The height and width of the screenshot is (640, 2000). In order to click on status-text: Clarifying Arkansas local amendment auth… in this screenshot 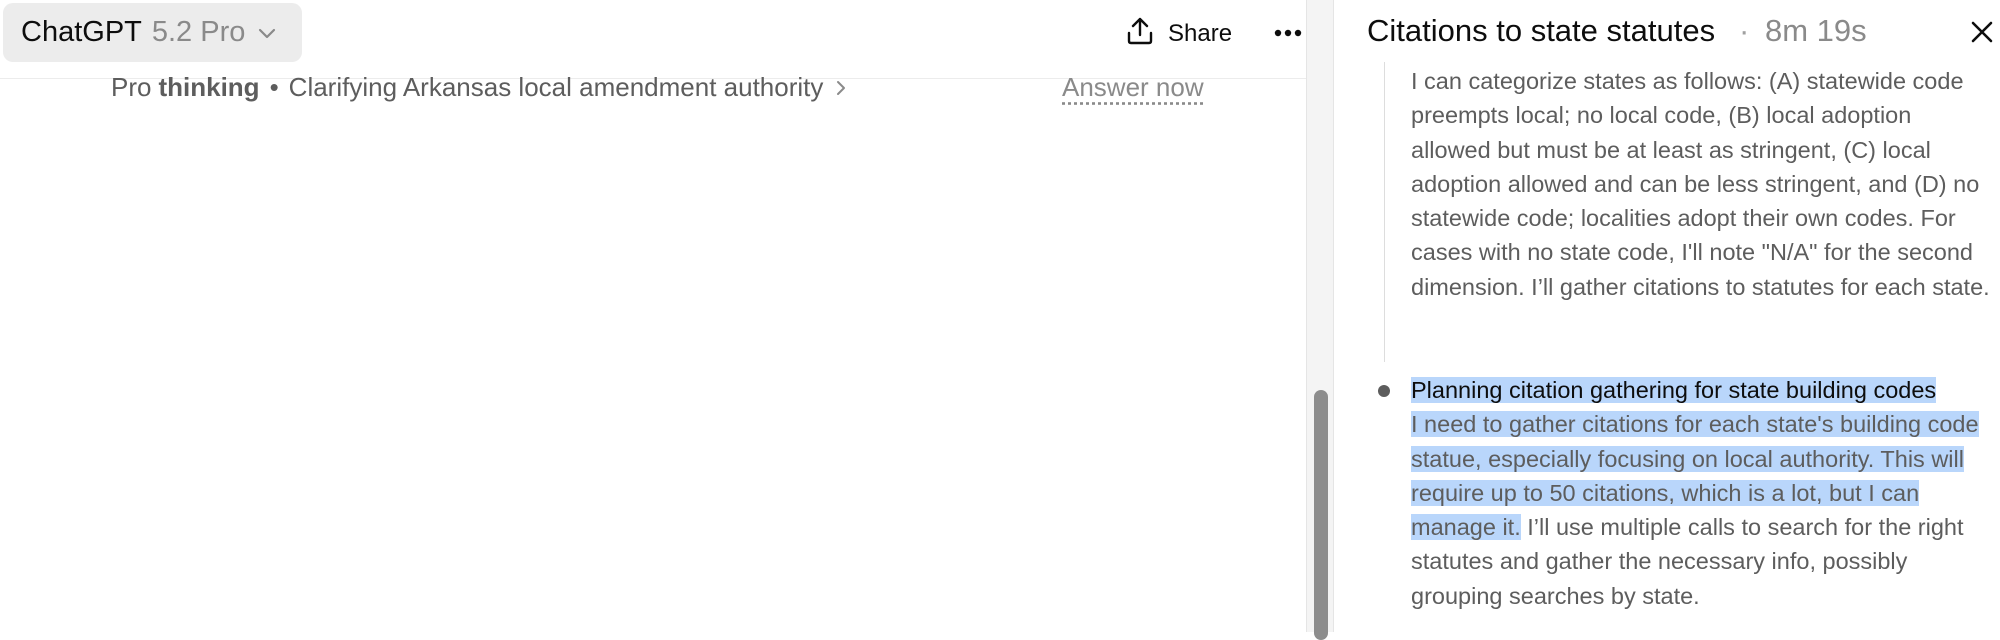, I will do `click(556, 87)`.